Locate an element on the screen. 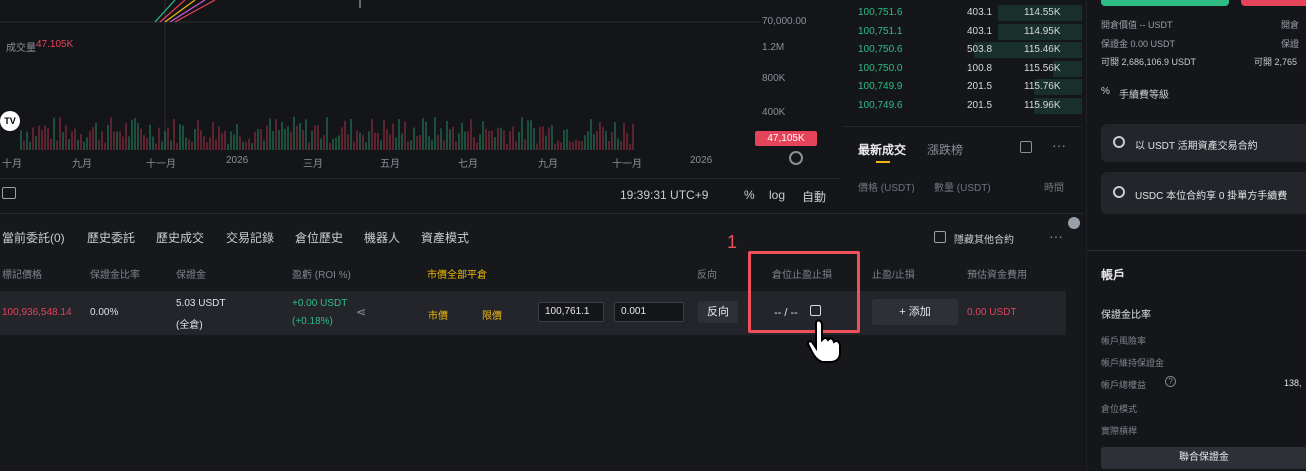 The height and width of the screenshot is (471, 1306). close-all-market-button: 市價全部平倉 is located at coordinates (457, 273).